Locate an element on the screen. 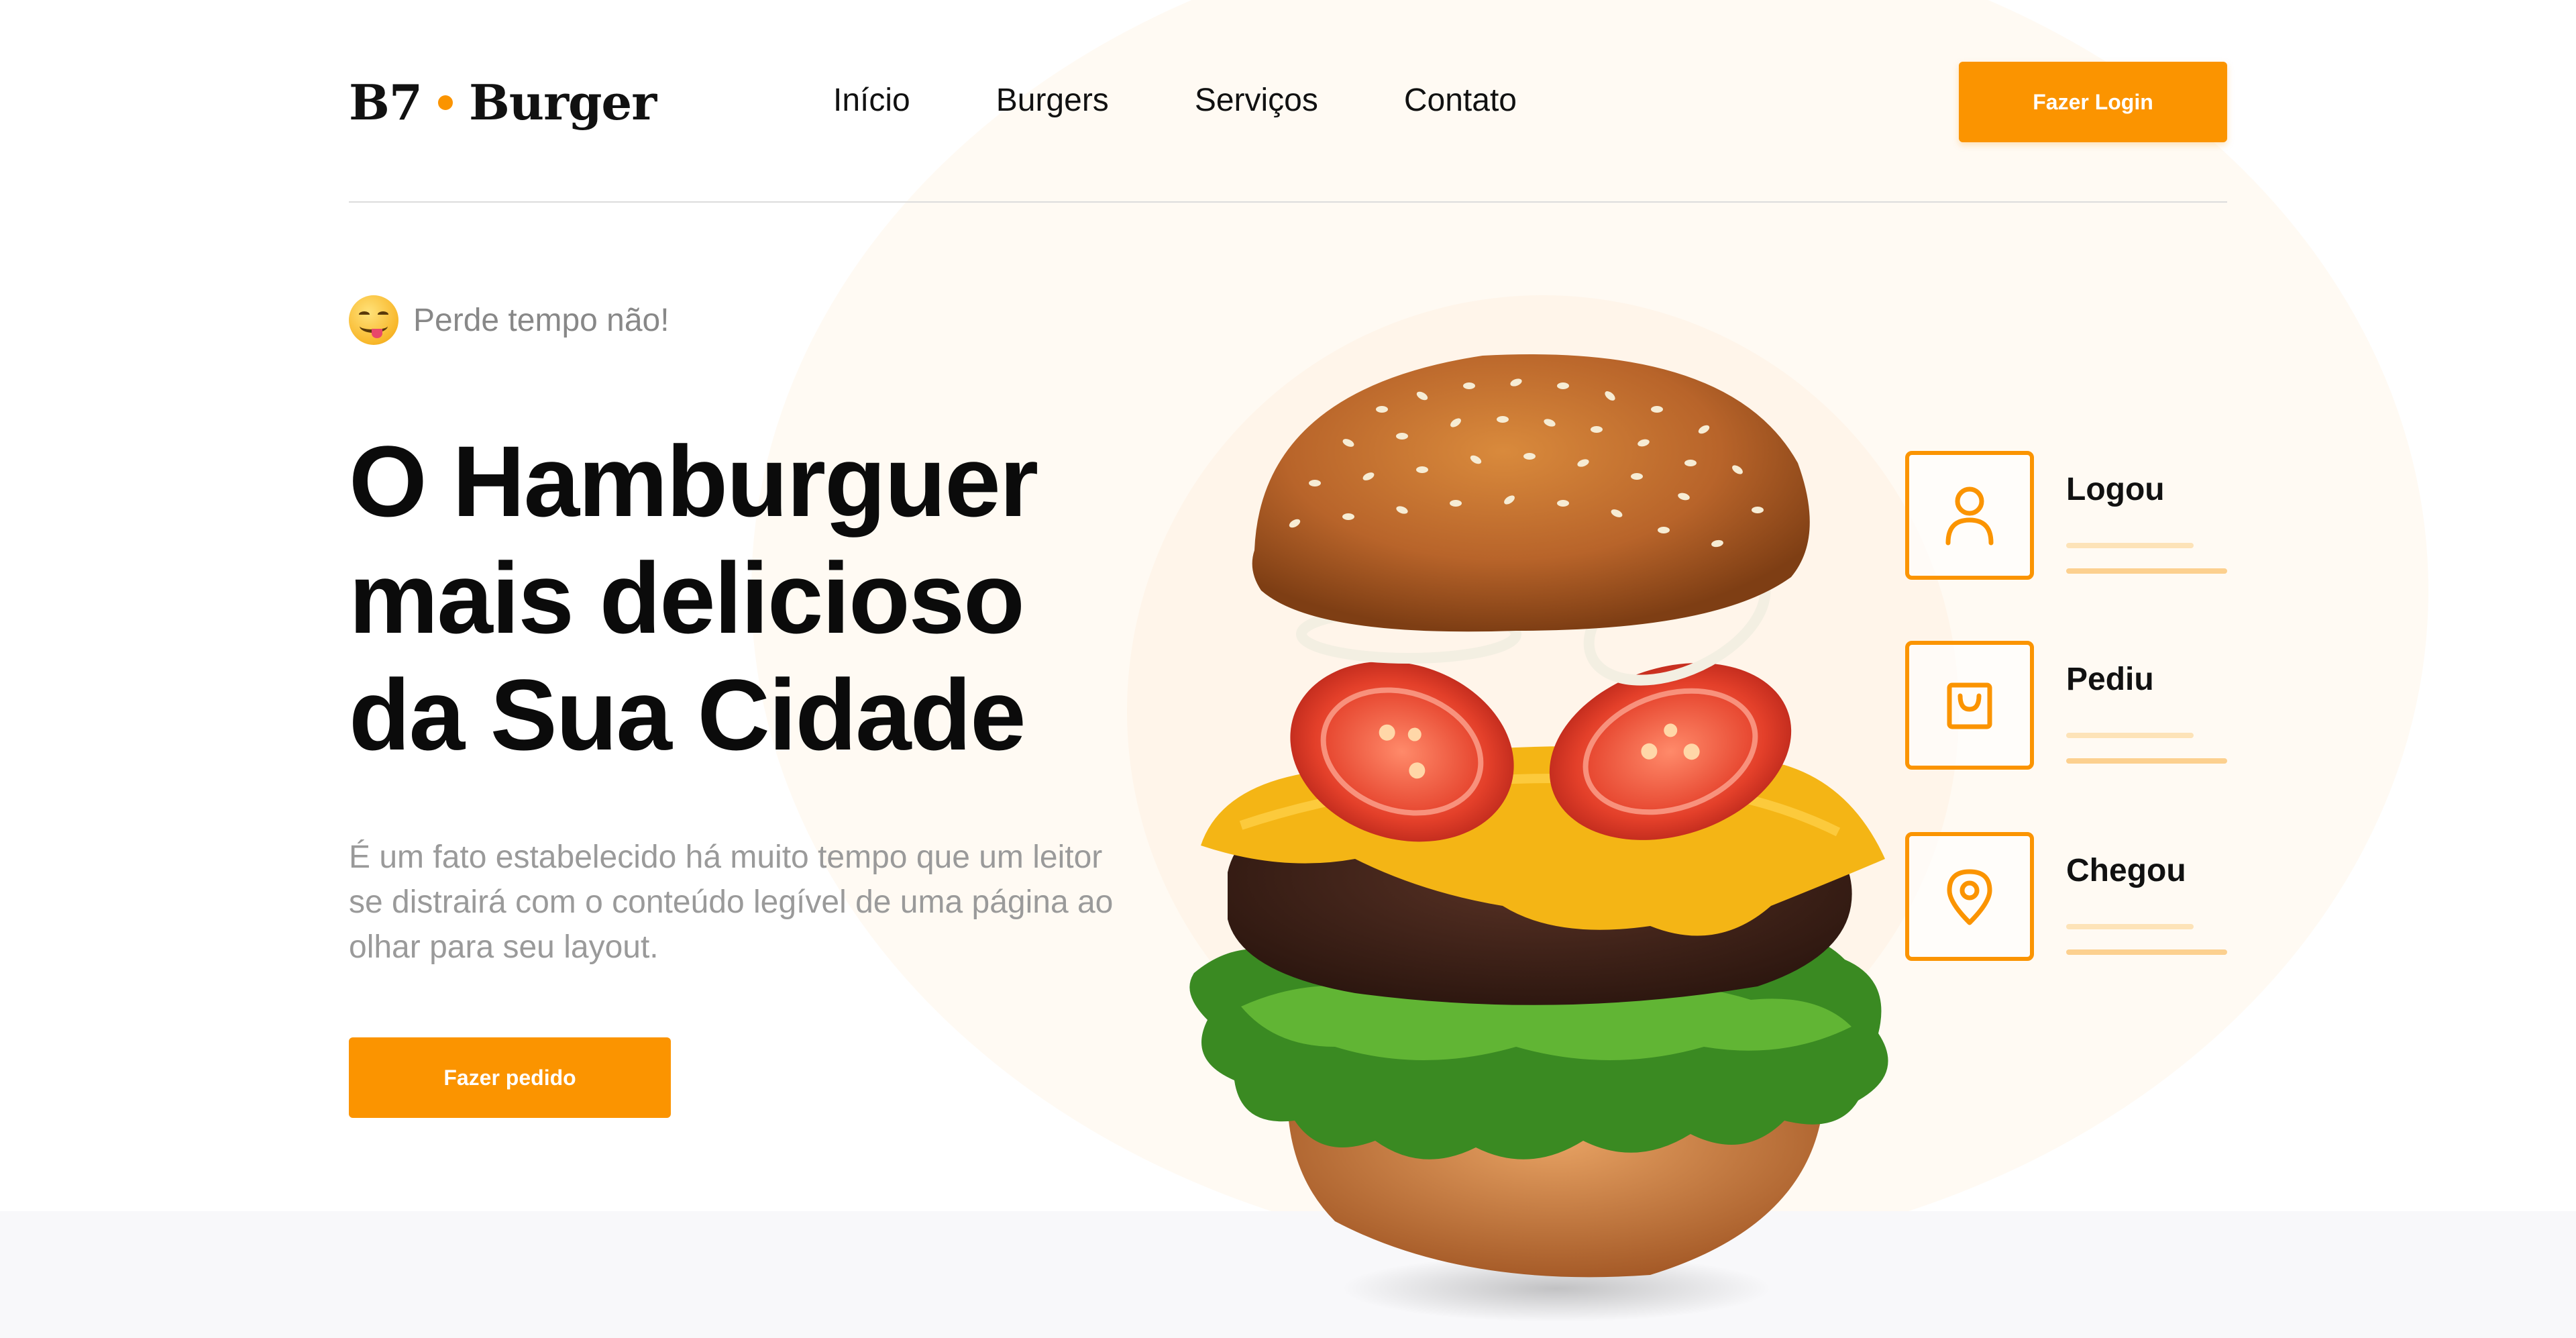 Image resolution: width=2576 pixels, height=1338 pixels. step-pediu-box is located at coordinates (1969, 705).